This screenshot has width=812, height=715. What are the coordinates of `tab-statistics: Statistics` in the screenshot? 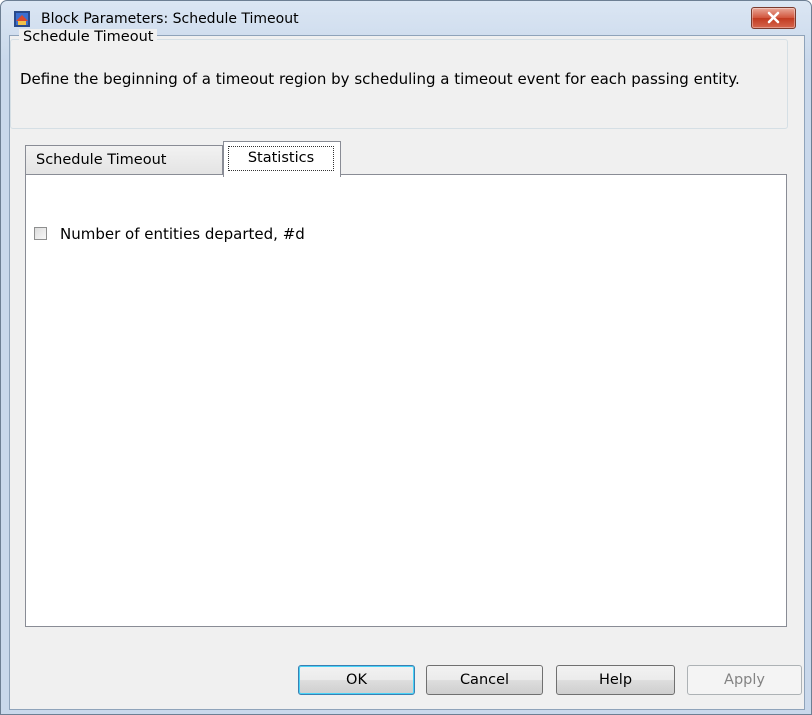 It's located at (282, 159).